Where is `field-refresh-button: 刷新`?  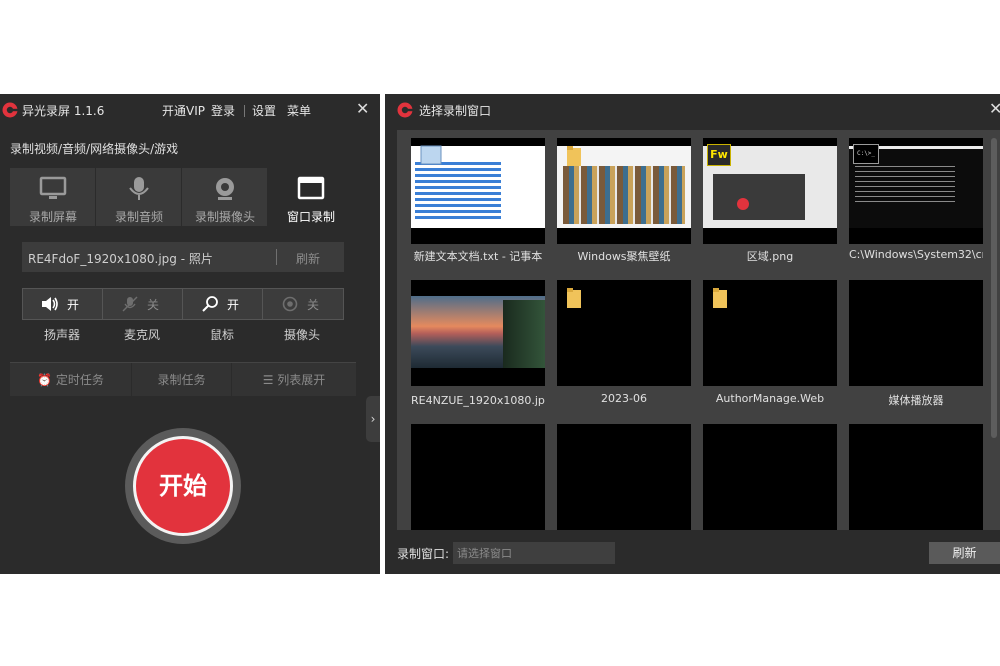 field-refresh-button: 刷新 is located at coordinates (308, 258).